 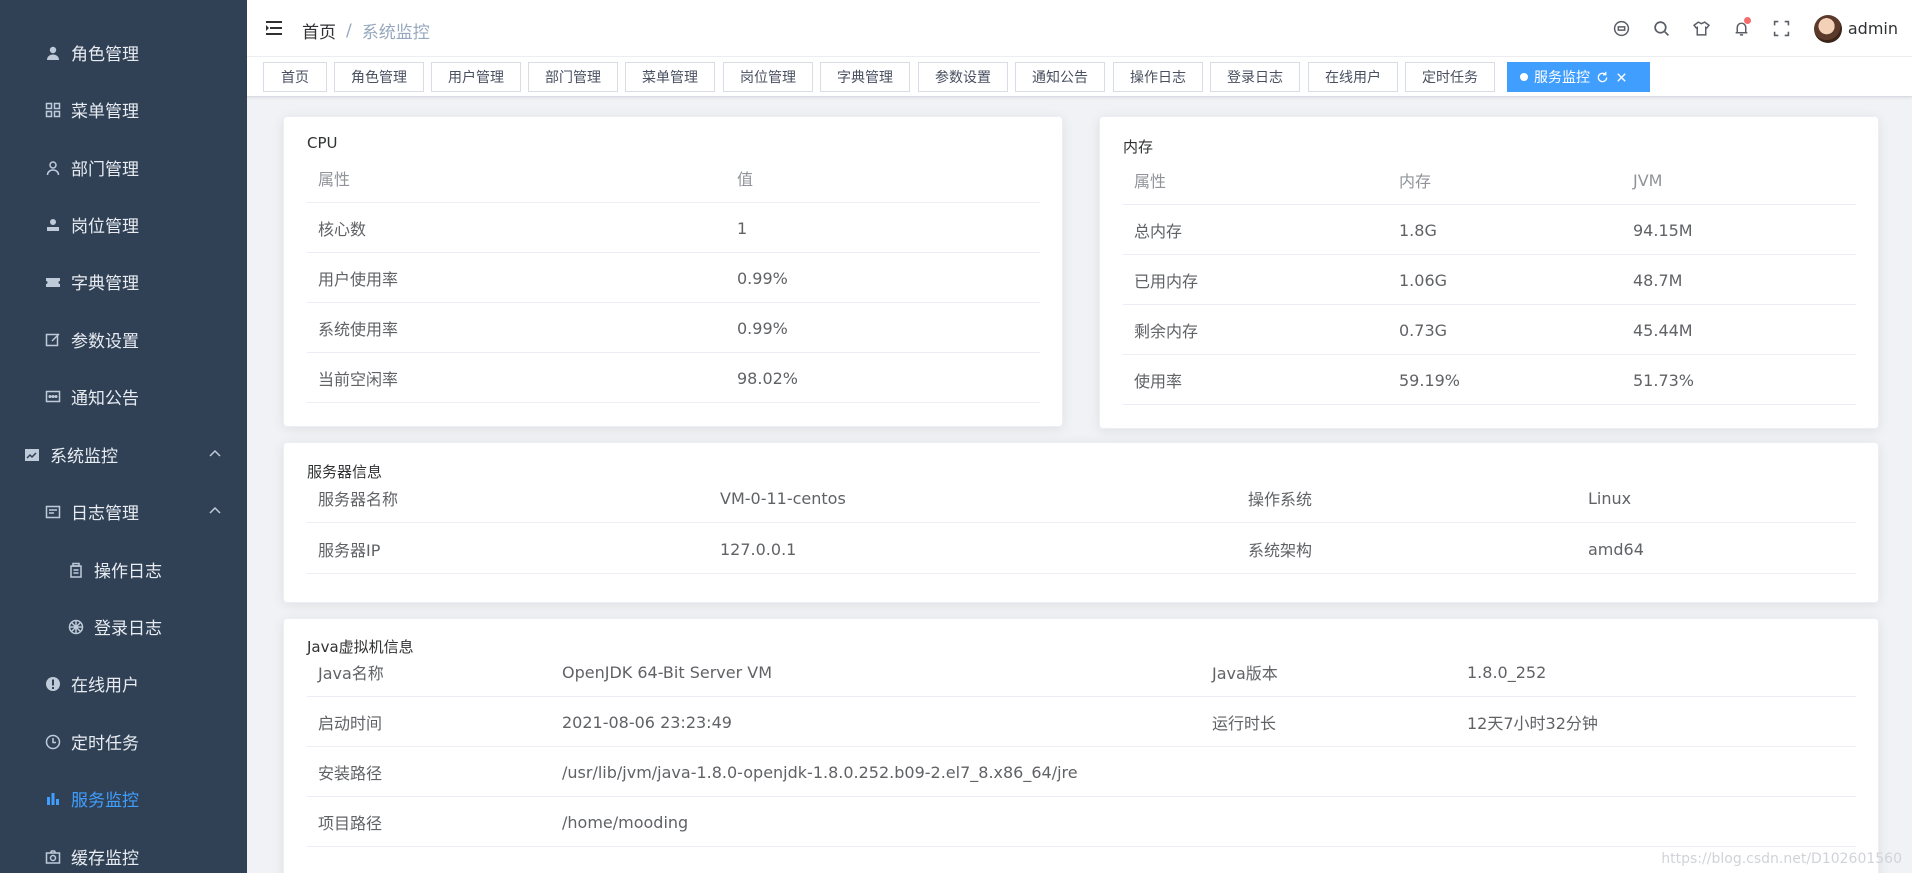 What do you see at coordinates (1578, 77) in the screenshot?
I see `tag-server-active: 服务监控` at bounding box center [1578, 77].